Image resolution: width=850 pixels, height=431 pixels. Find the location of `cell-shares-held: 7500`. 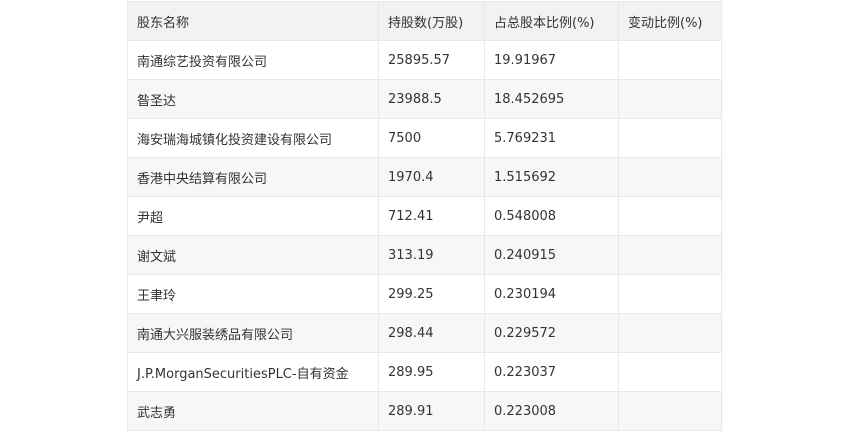

cell-shares-held: 7500 is located at coordinates (431, 138).